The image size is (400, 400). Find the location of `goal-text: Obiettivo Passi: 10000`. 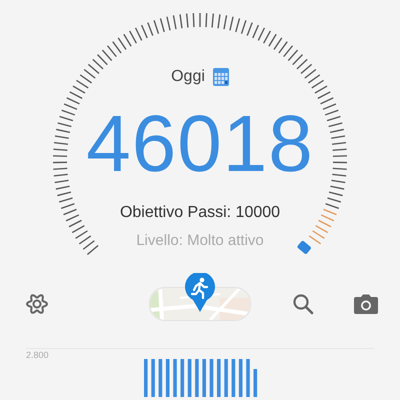

goal-text: Obiettivo Passi: 10000 is located at coordinates (200, 213).